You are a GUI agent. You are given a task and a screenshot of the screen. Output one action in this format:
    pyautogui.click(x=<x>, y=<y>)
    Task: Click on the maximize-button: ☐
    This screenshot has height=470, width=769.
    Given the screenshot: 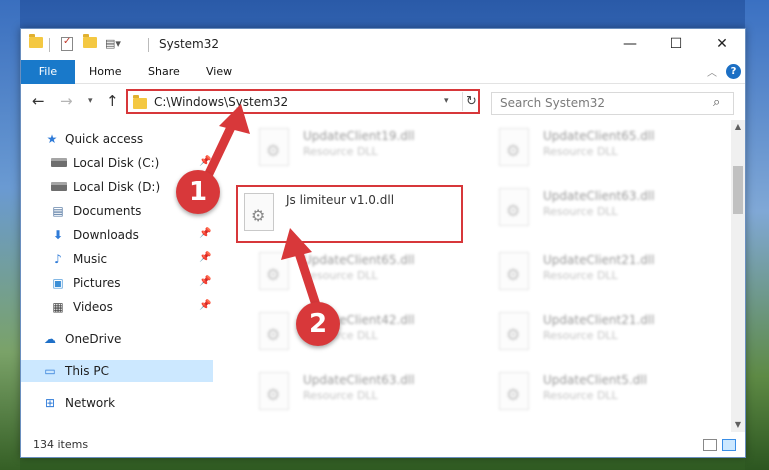 What is the action you would take?
    pyautogui.click(x=676, y=44)
    